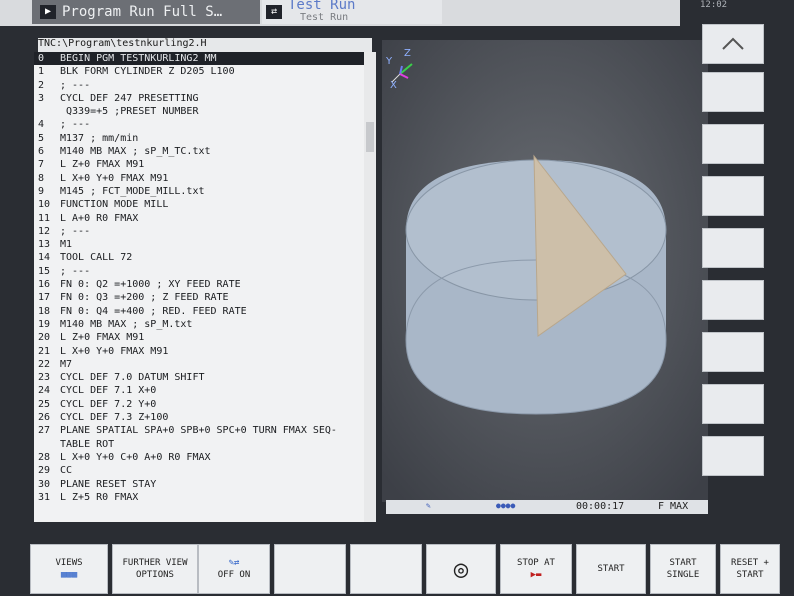  Describe the element at coordinates (673, 506) in the screenshot. I see `feed-mode: F MAX` at that location.